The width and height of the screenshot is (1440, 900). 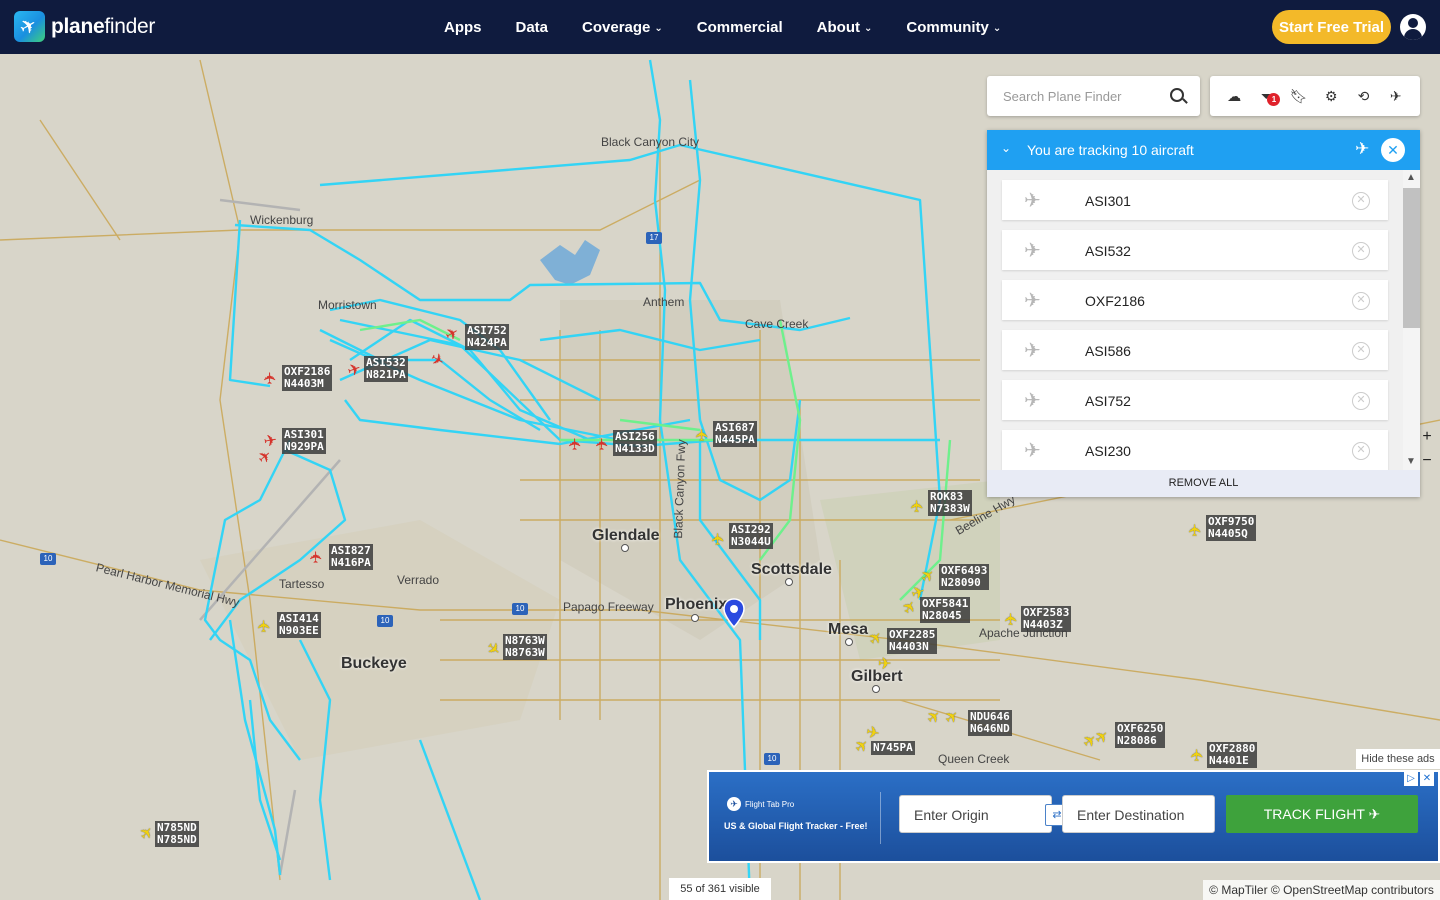 I want to click on aircraft-registration: N7383W, so click(x=950, y=508).